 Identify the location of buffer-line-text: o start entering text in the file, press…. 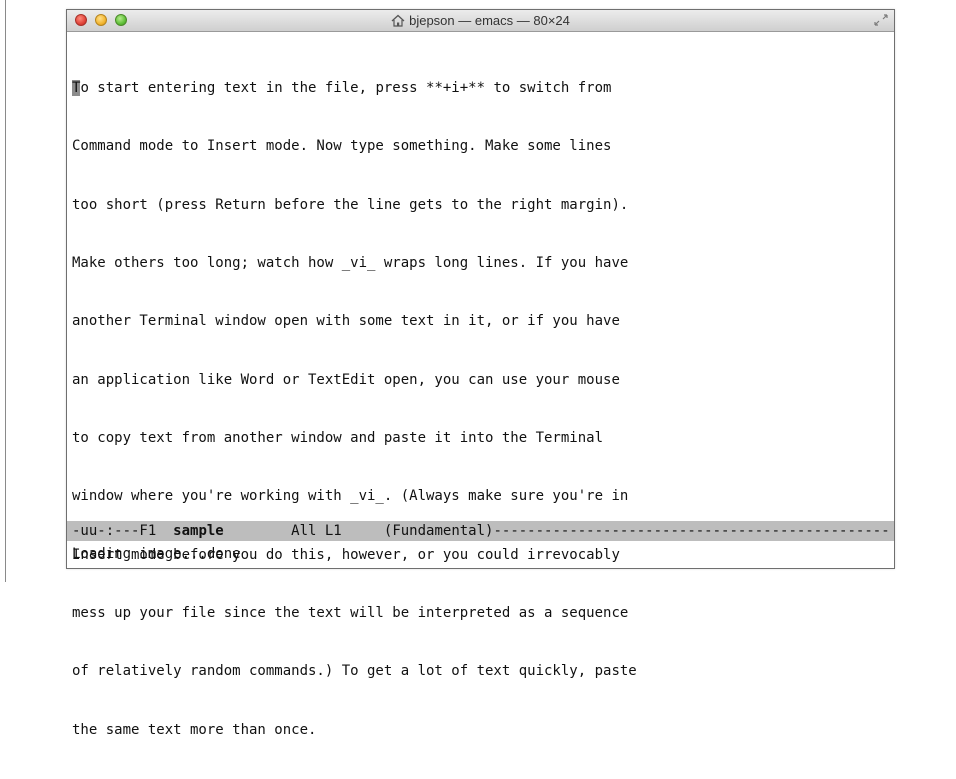
(346, 87).